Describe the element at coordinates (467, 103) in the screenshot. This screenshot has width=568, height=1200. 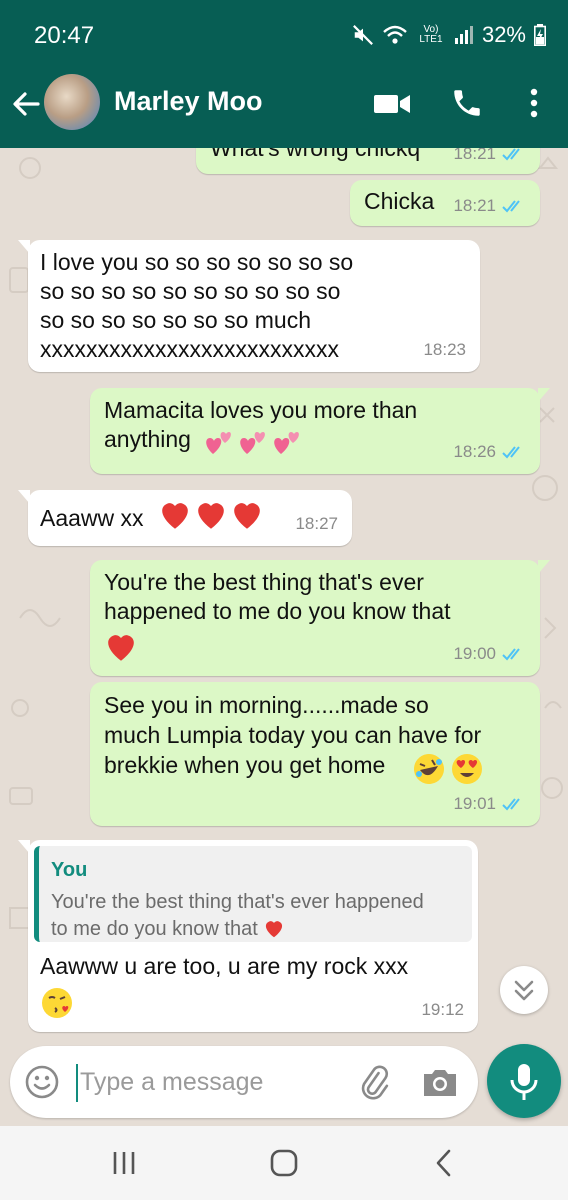
I see `phone-icon` at that location.